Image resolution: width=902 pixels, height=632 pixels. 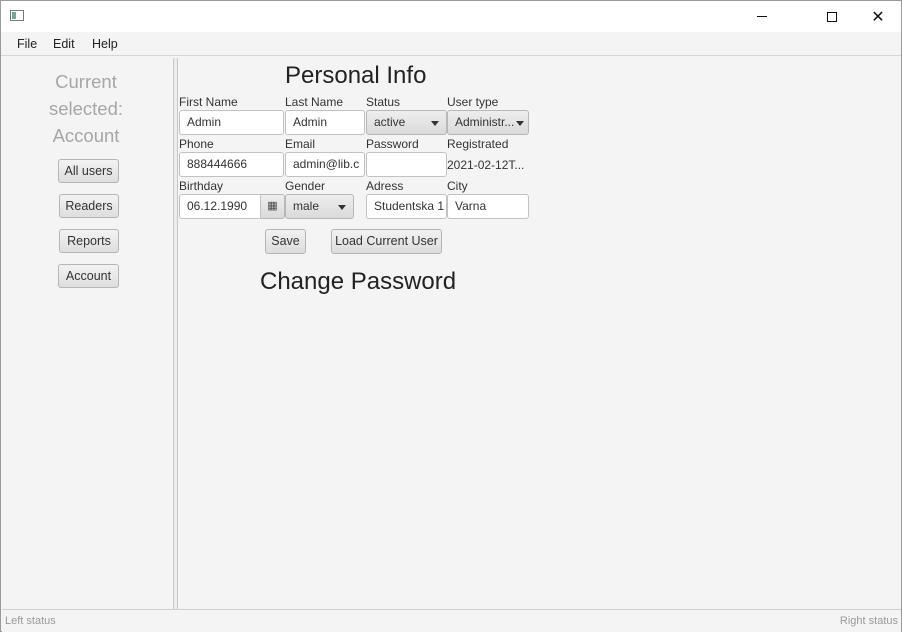 What do you see at coordinates (392, 144) in the screenshot?
I see `password-label: Password` at bounding box center [392, 144].